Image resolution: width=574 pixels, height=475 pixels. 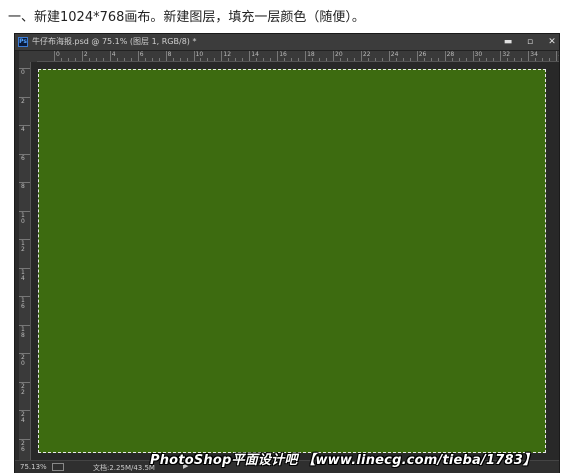 What do you see at coordinates (506, 54) in the screenshot?
I see `ruler-label: 32` at bounding box center [506, 54].